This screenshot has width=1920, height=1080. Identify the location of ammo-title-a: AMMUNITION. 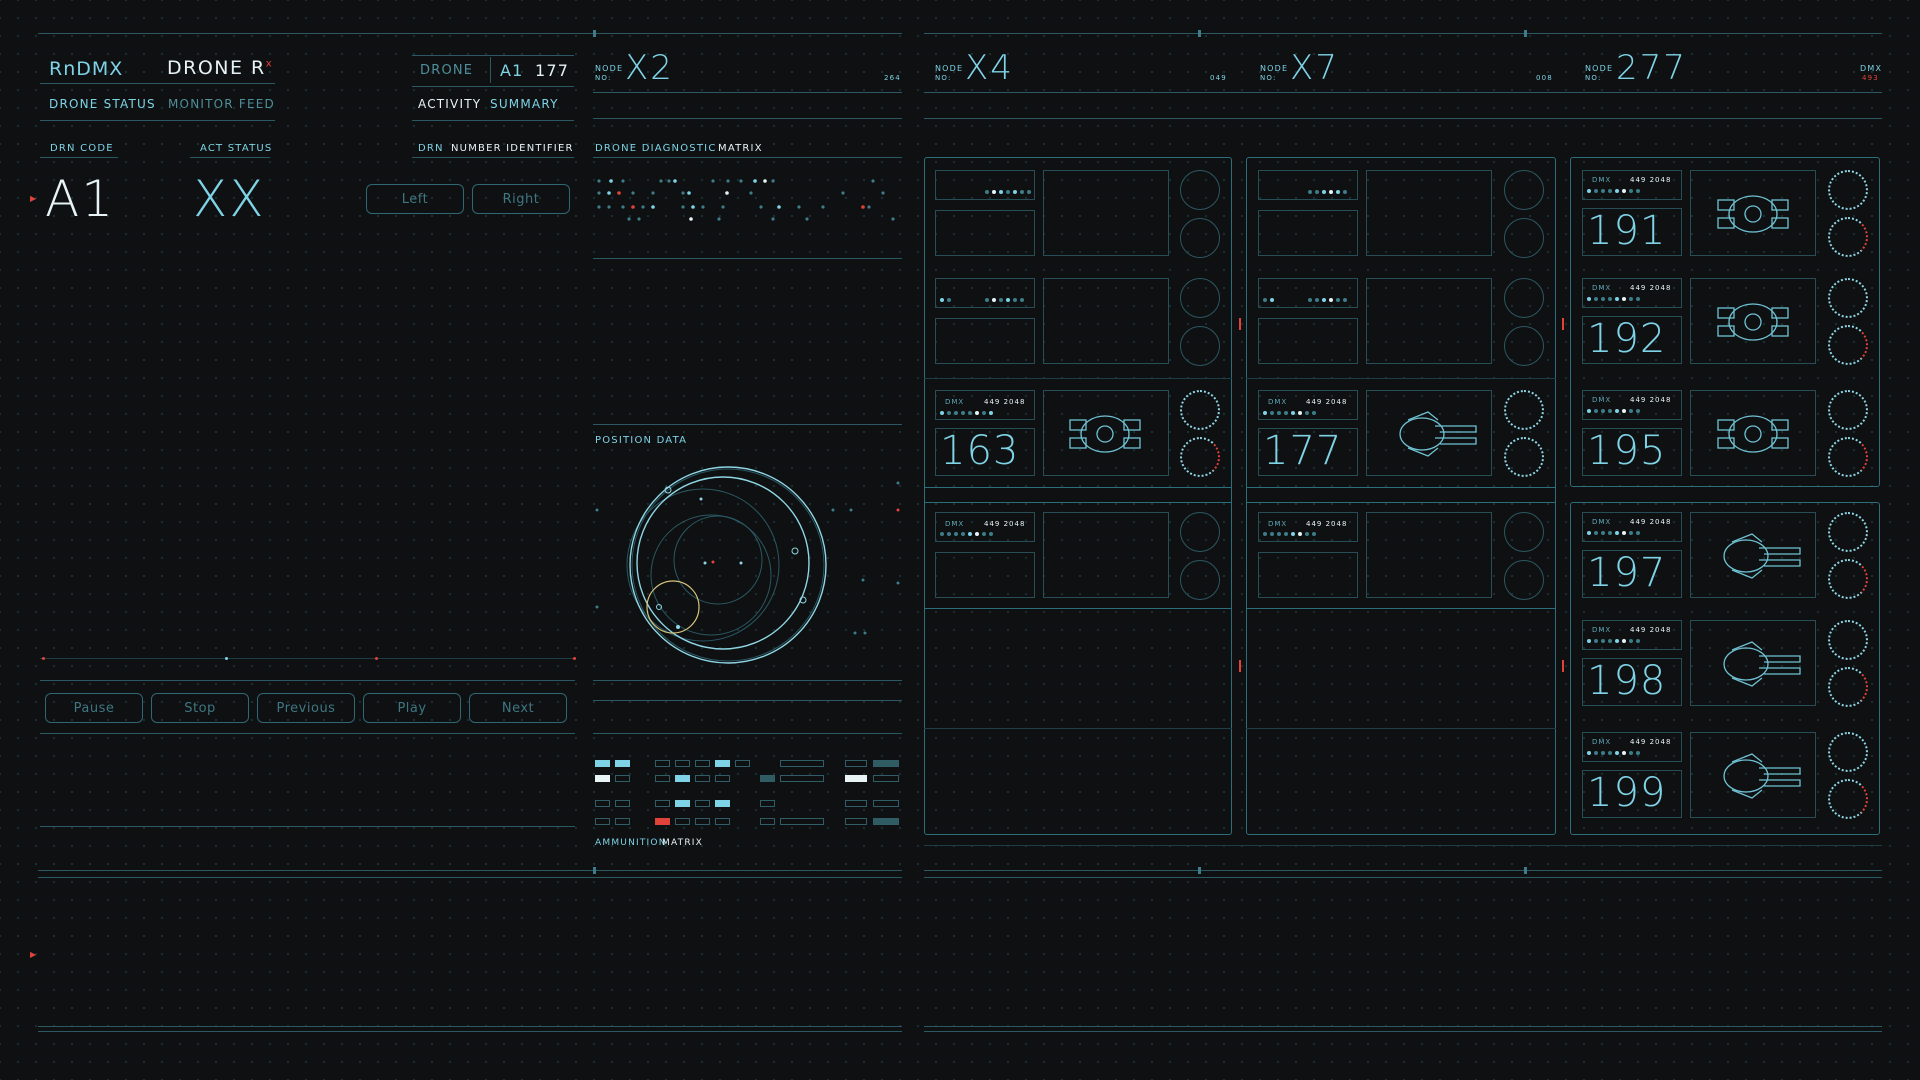
(631, 843).